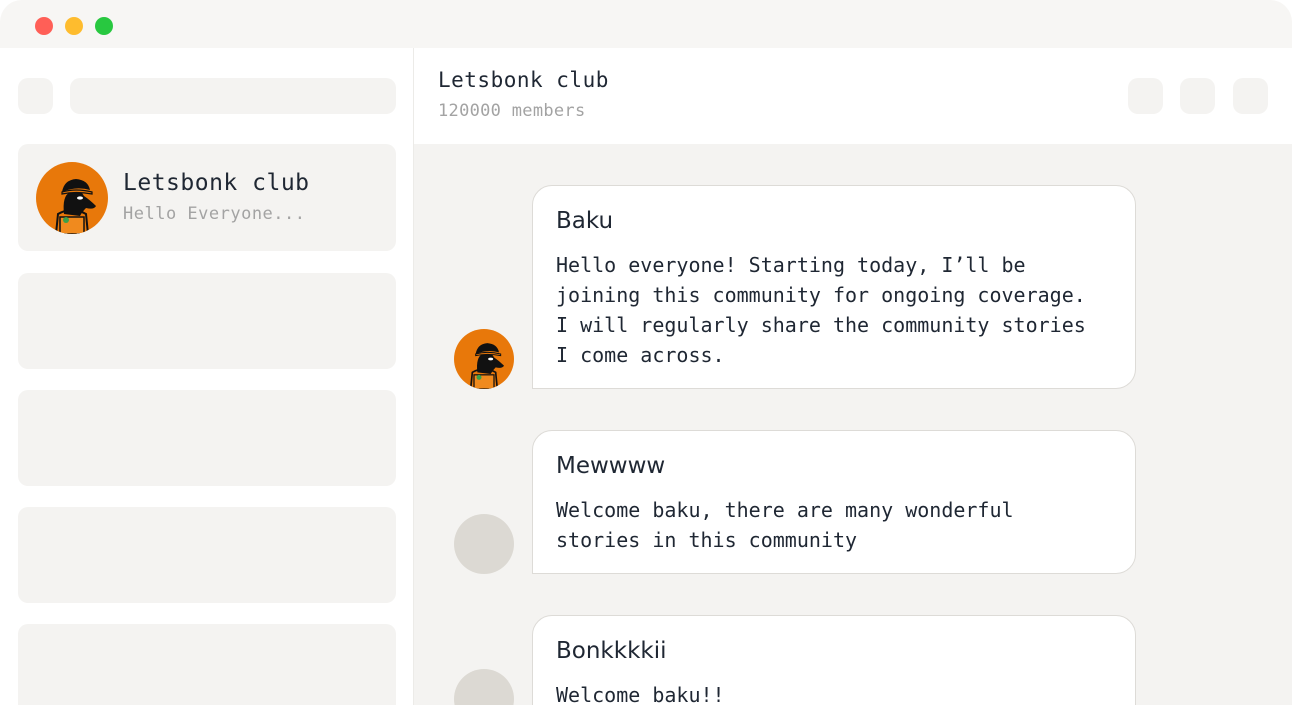 The image size is (1292, 705). What do you see at coordinates (611, 466) in the screenshot?
I see `message-author: Mewwww` at bounding box center [611, 466].